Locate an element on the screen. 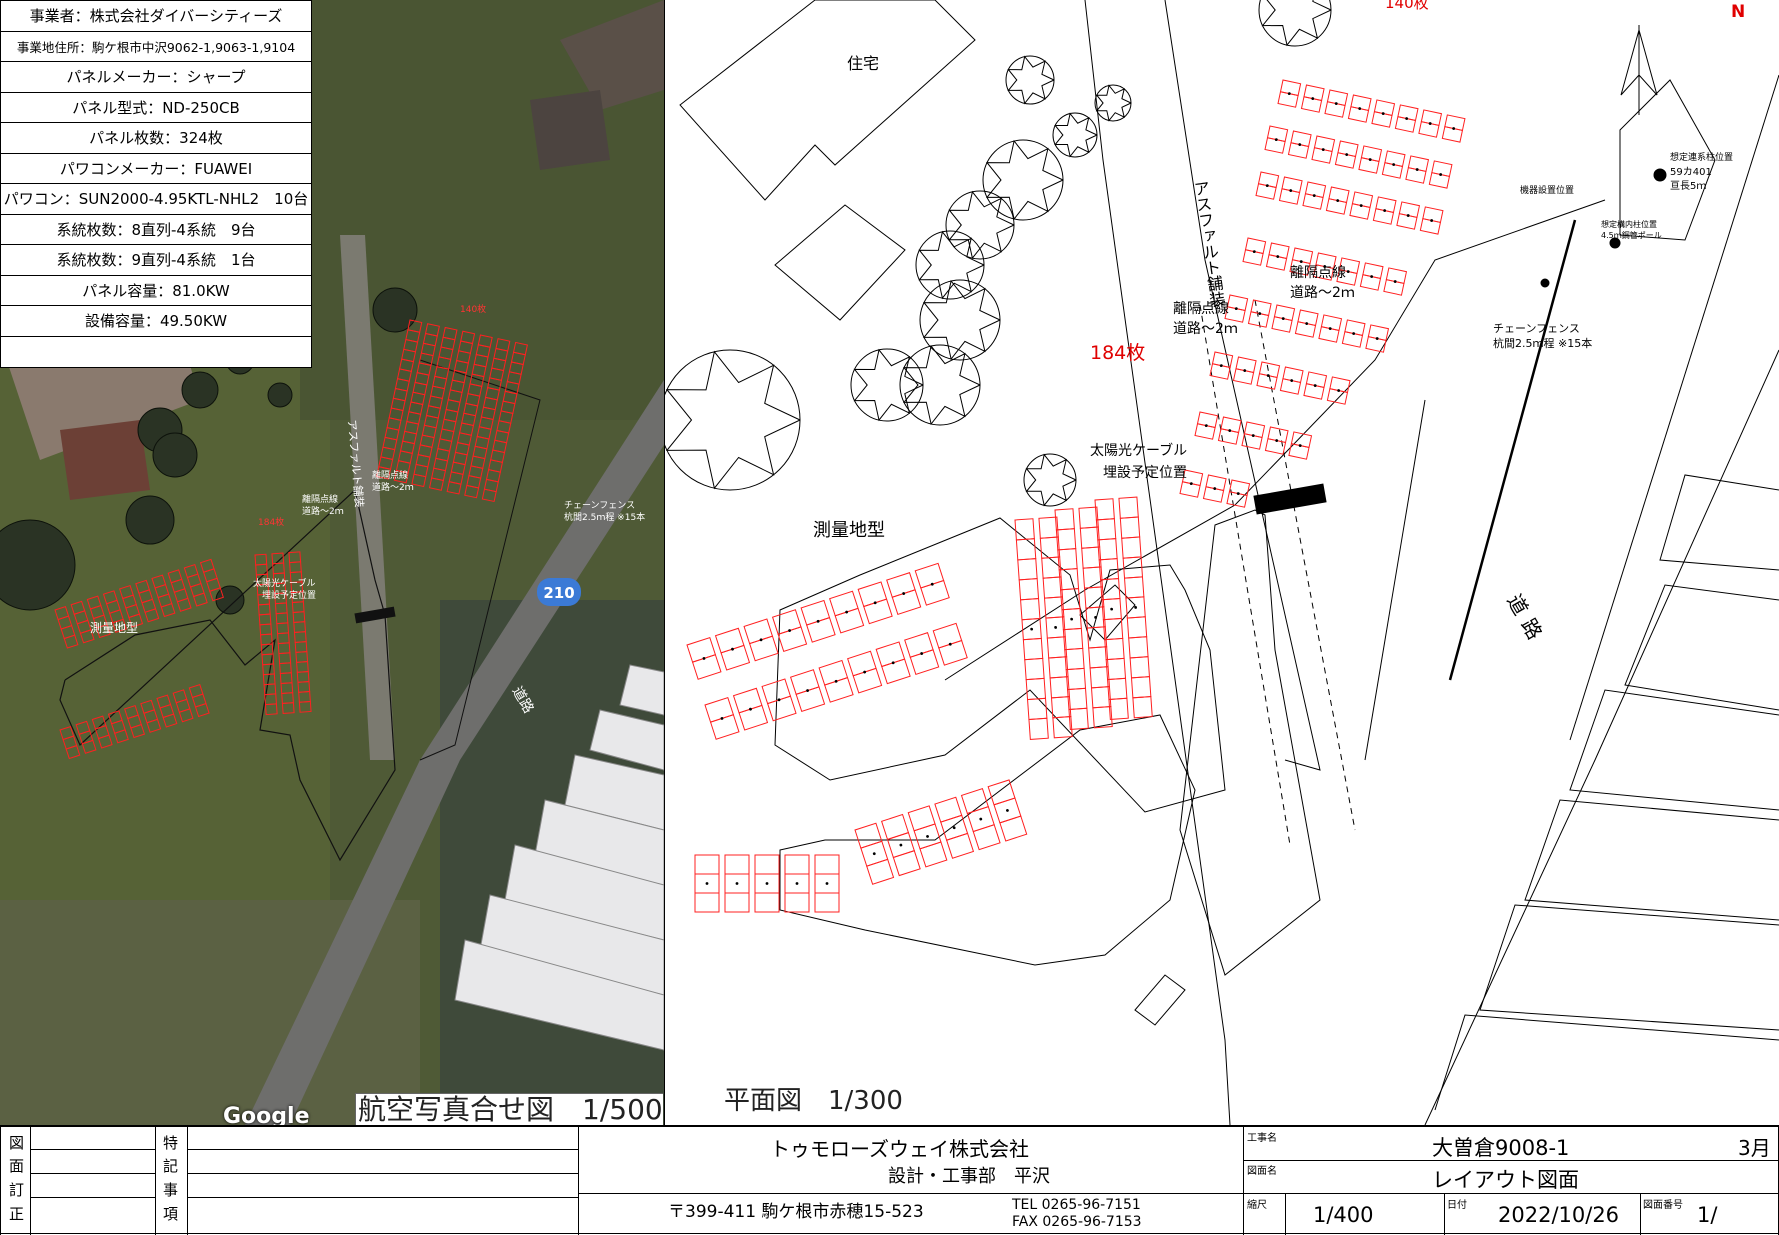 The image size is (1779, 1235). aerial-setback-1b: 道路～2ｍ is located at coordinates (323, 511).